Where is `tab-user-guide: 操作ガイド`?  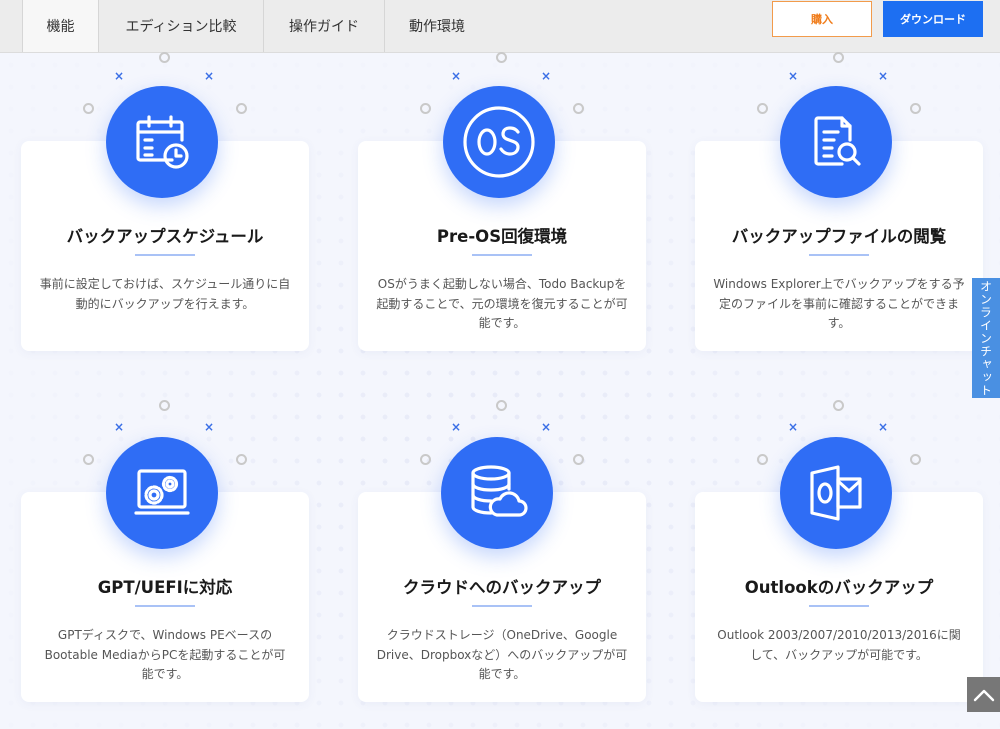
tab-user-guide: 操作ガイド is located at coordinates (324, 26).